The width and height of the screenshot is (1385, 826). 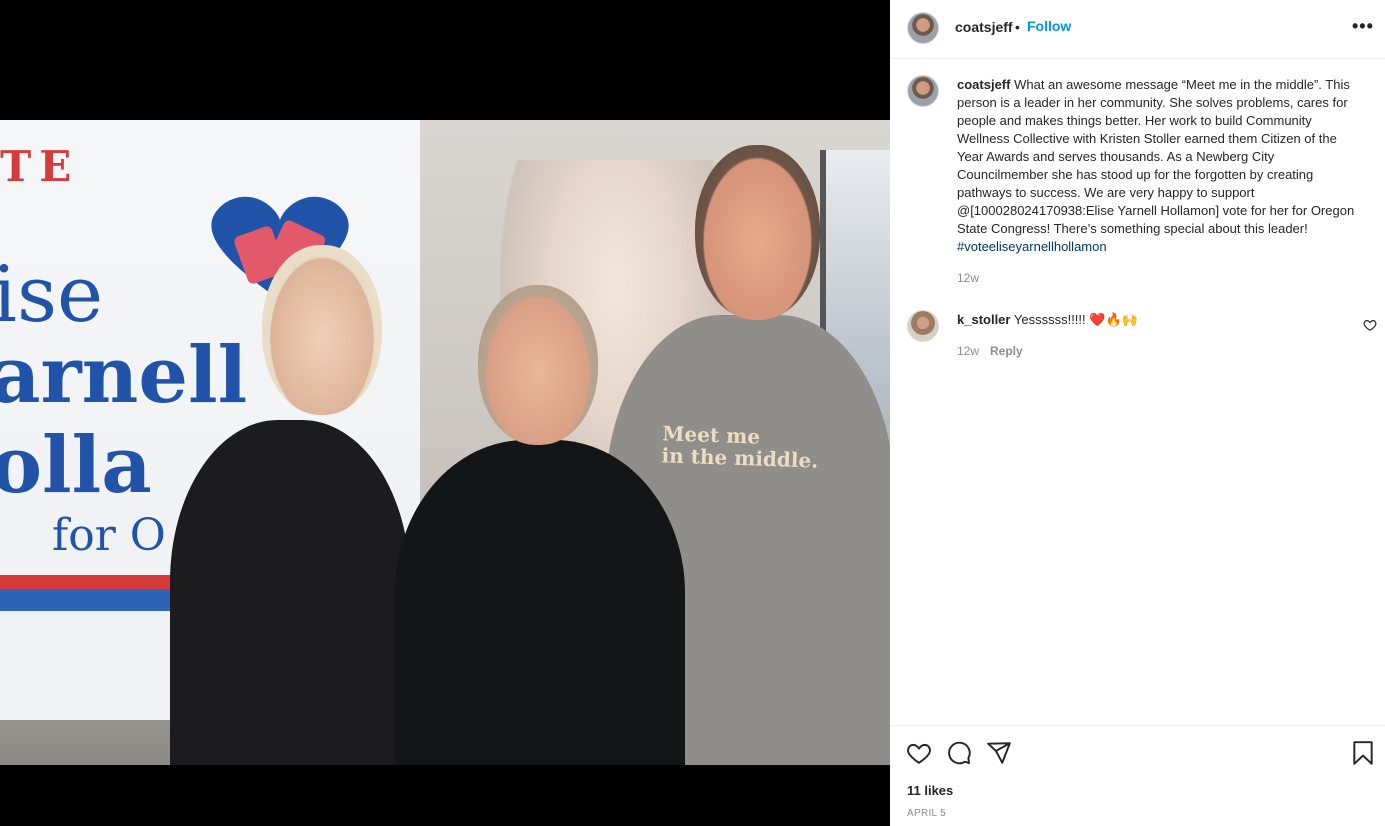 What do you see at coordinates (1137, 29) in the screenshot?
I see `post-header: coatsjeff • Follow •••` at bounding box center [1137, 29].